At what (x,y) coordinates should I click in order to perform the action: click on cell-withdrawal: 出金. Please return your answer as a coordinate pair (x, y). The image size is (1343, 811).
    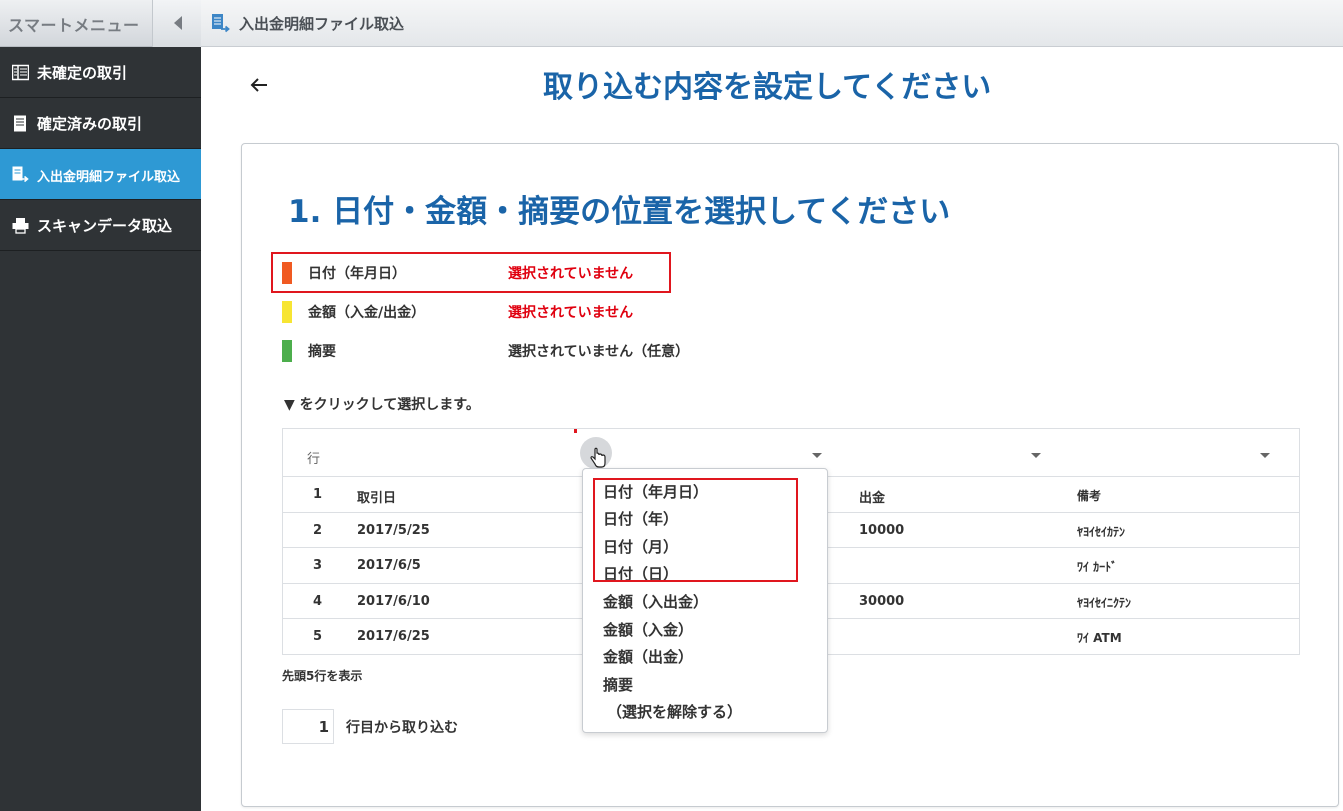
    Looking at the image, I should click on (872, 498).